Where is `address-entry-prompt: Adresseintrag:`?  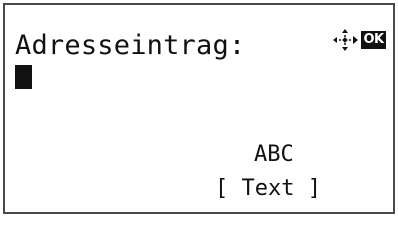 address-entry-prompt: Adresseintrag: is located at coordinates (130, 45).